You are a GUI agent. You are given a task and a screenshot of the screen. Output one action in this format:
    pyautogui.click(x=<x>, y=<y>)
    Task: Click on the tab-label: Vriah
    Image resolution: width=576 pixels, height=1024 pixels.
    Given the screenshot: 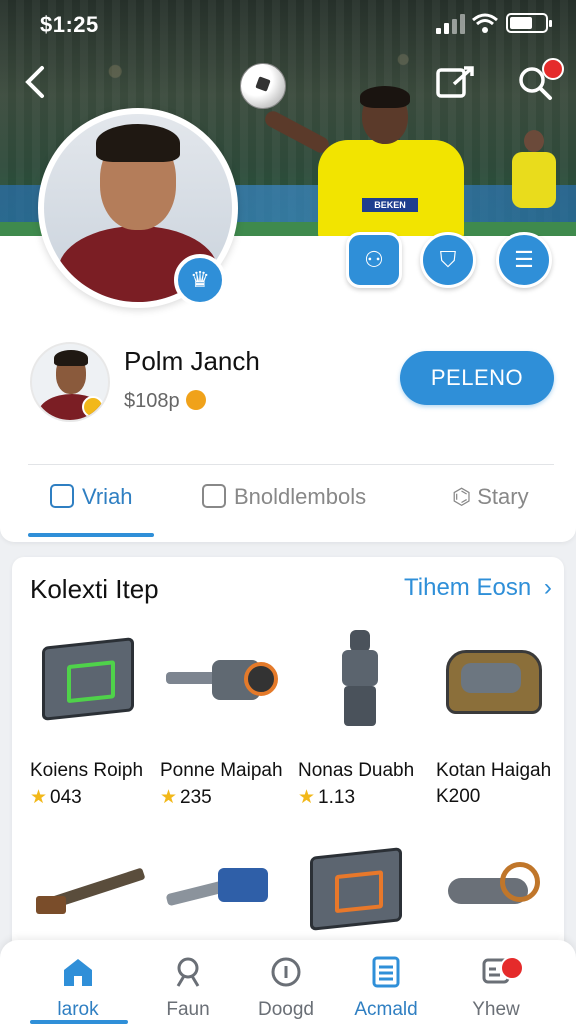 What is the action you would take?
    pyautogui.click(x=107, y=496)
    